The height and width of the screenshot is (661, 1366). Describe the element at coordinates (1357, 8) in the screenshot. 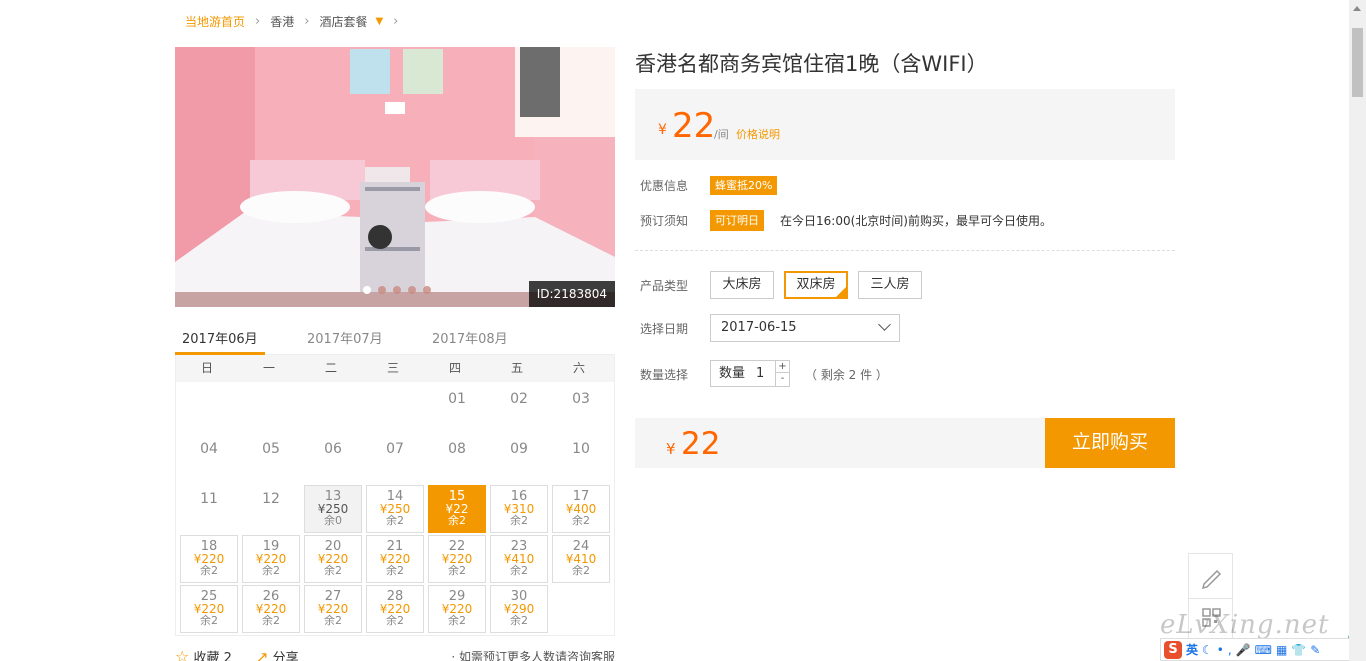

I see `scroll-up-icon` at that location.